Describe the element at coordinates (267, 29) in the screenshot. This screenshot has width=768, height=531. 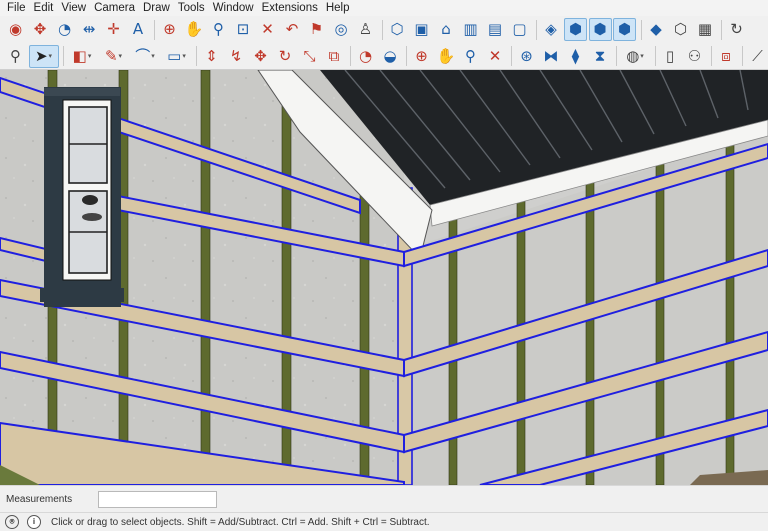
I see `zoom-extents-button: ✕` at that location.